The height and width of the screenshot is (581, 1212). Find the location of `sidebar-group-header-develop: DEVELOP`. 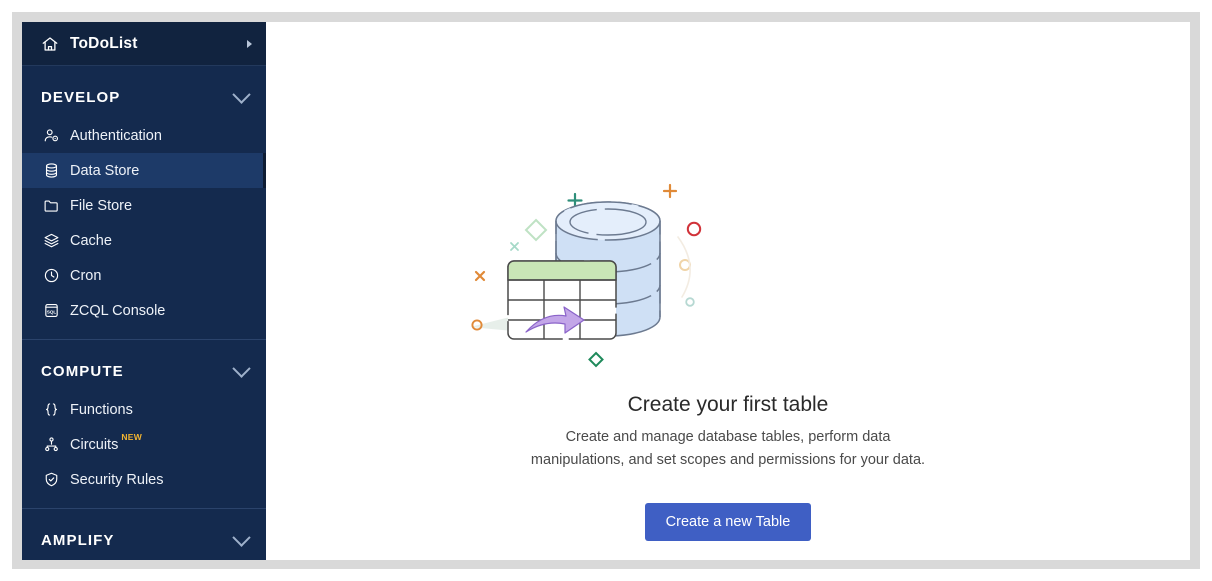

sidebar-group-header-develop: DEVELOP is located at coordinates (144, 97).